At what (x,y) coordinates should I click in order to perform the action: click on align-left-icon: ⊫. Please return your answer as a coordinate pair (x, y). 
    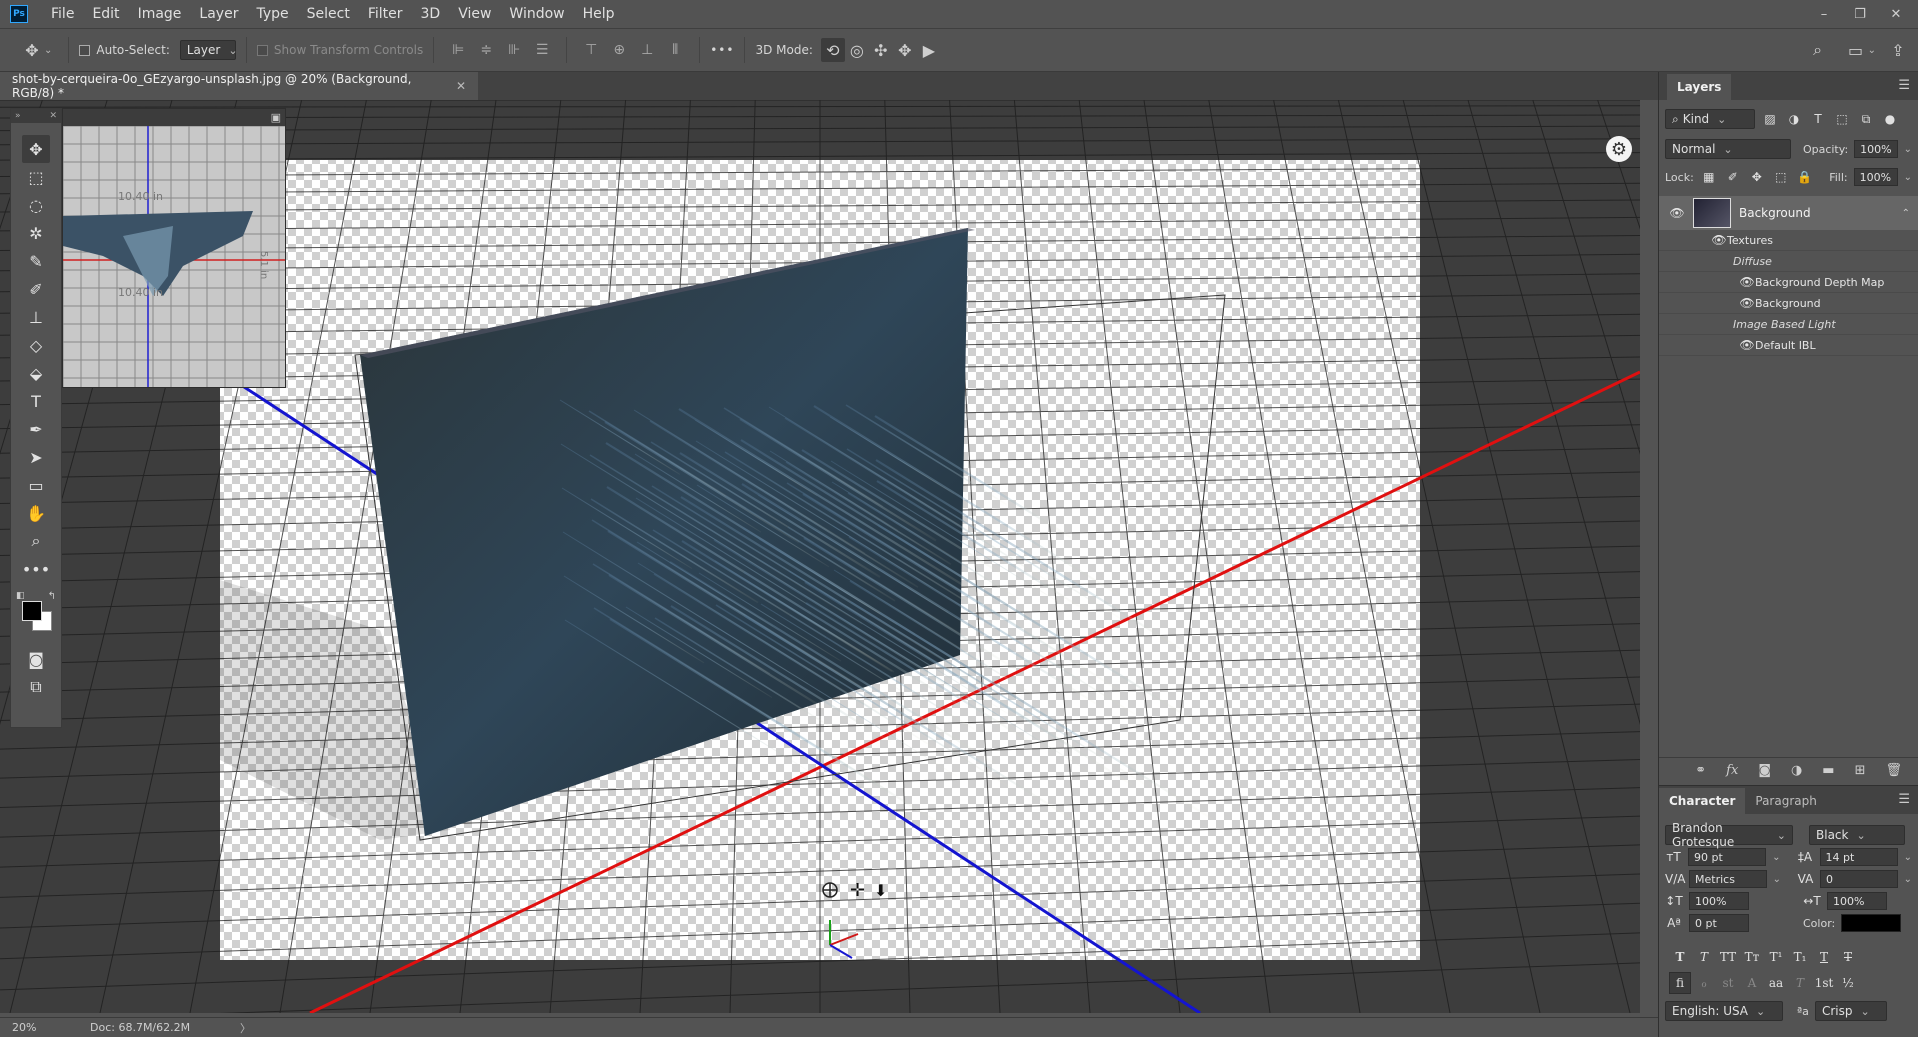
    Looking at the image, I should click on (458, 50).